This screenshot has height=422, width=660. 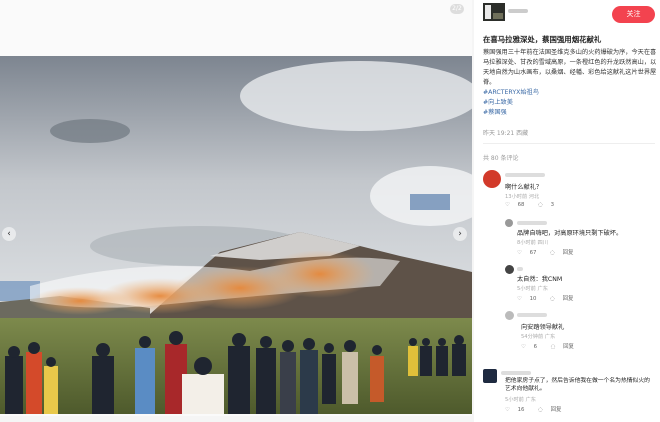 I want to click on hashtag-link: #向上致美, so click(x=570, y=103).